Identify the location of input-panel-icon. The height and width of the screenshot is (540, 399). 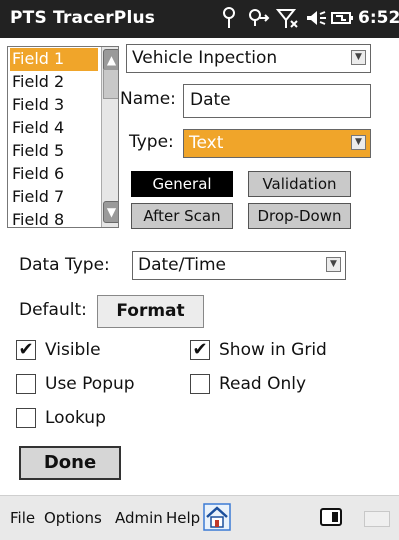
(377, 519).